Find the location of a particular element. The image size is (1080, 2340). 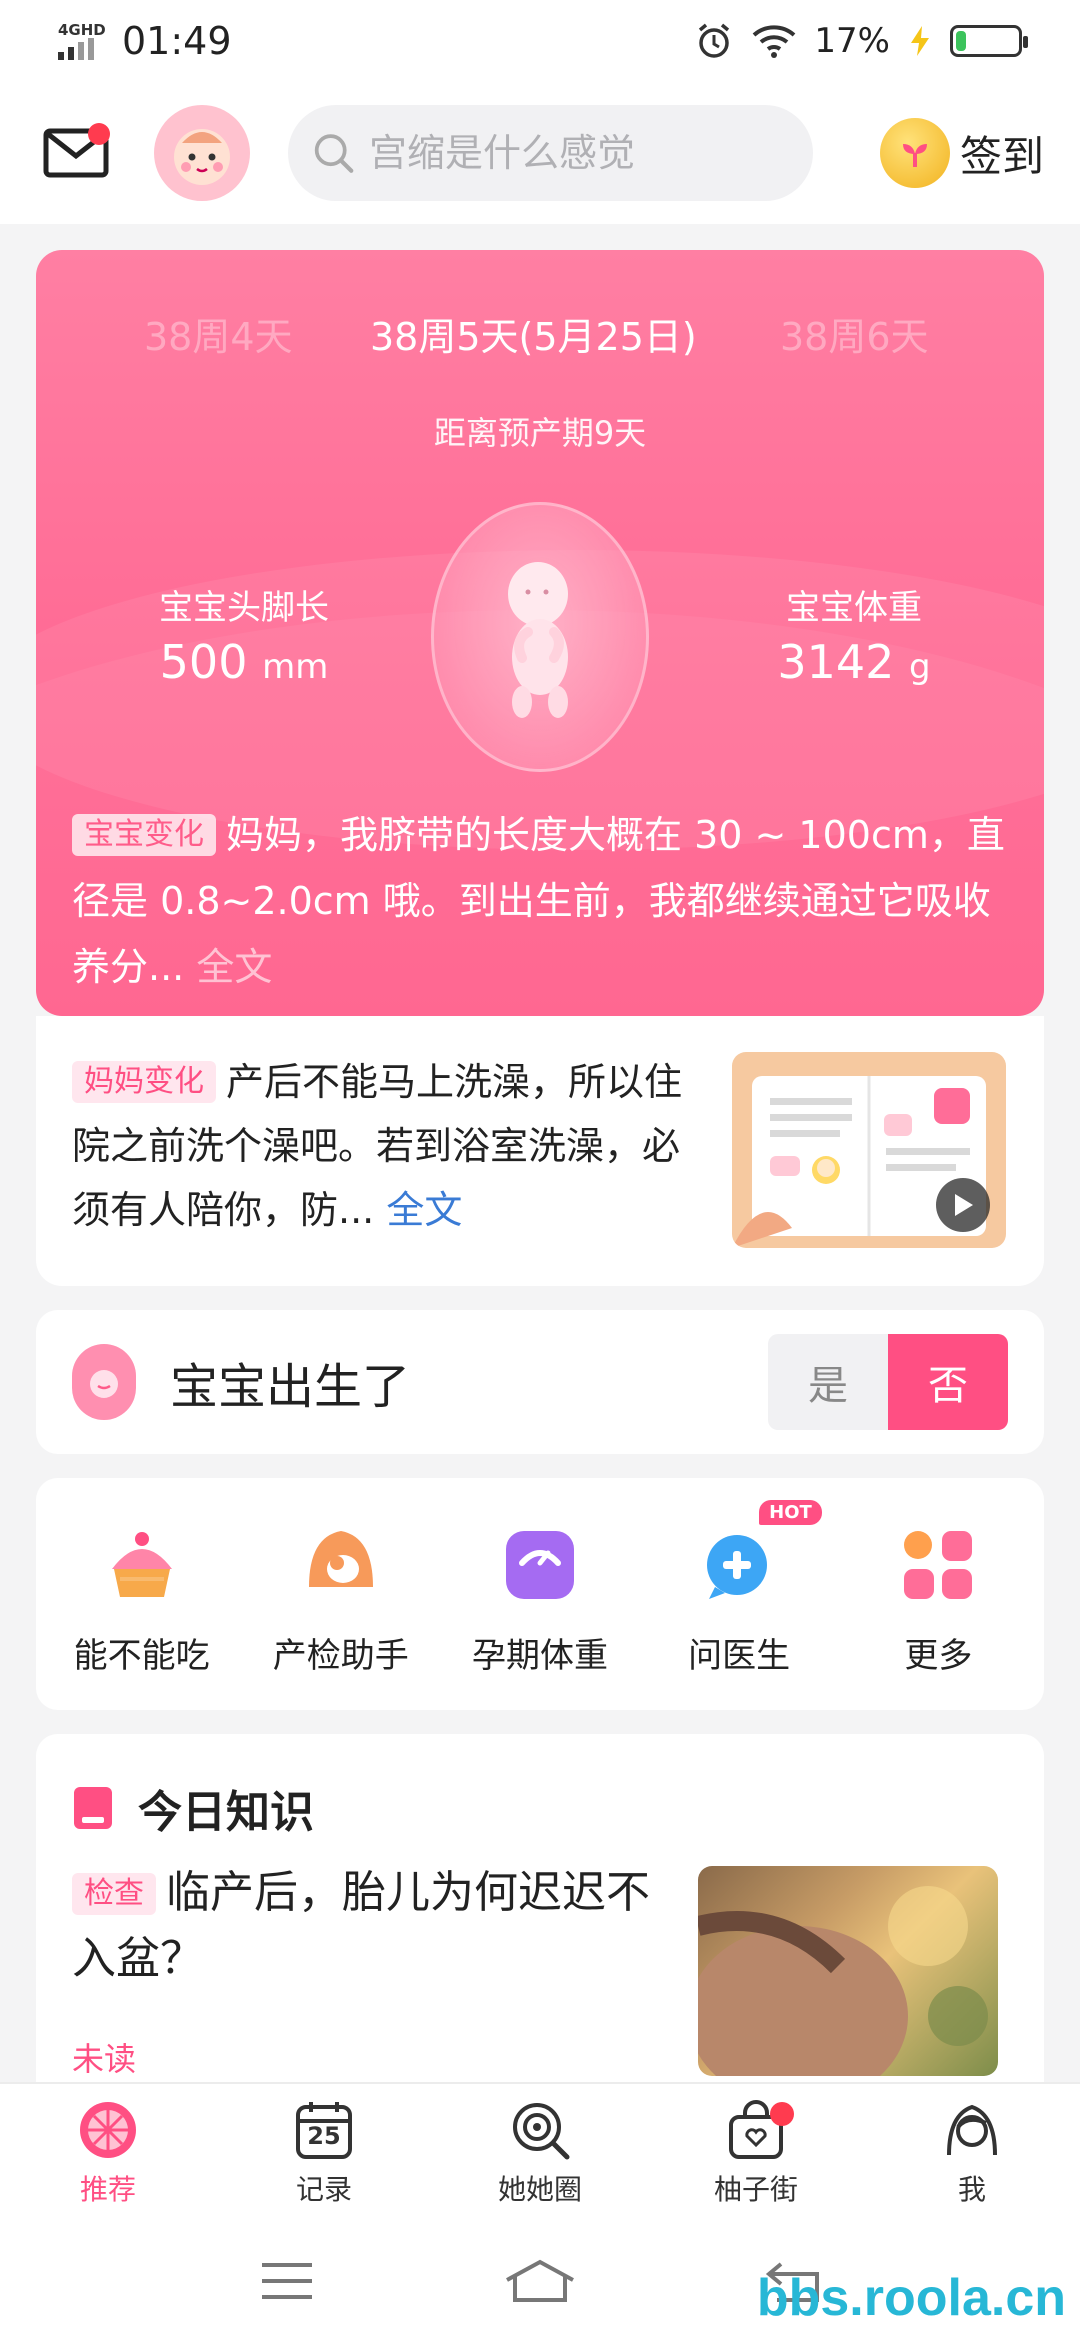

tool-more: 更多 is located at coordinates (938, 1594).